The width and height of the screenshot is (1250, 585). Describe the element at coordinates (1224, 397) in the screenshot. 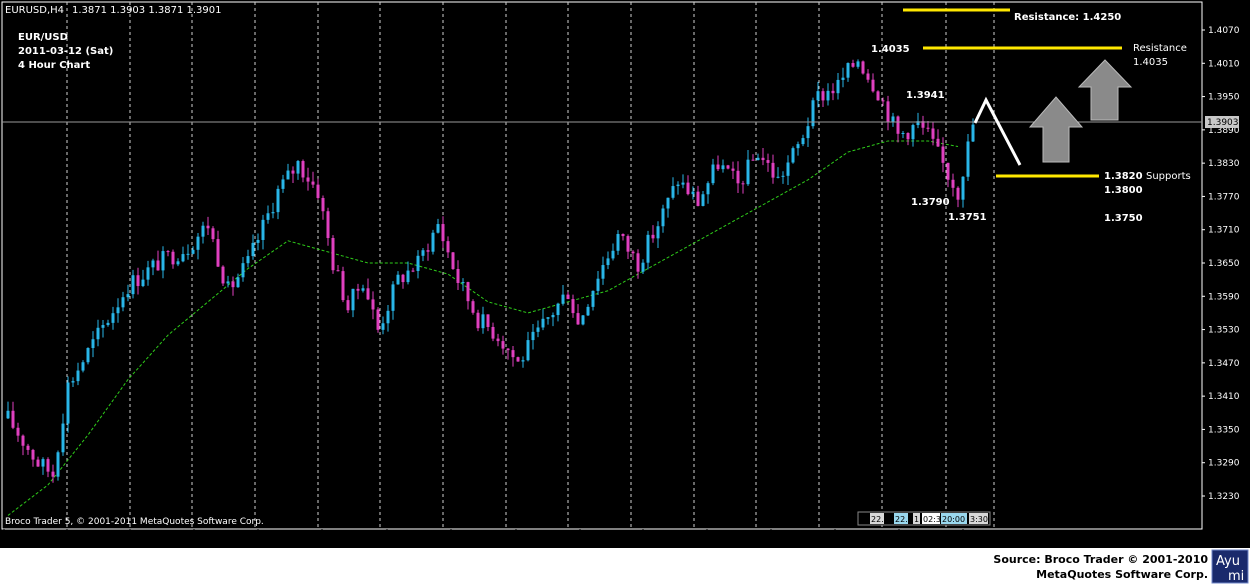

I see `y-tick-label: 1.3410` at that location.